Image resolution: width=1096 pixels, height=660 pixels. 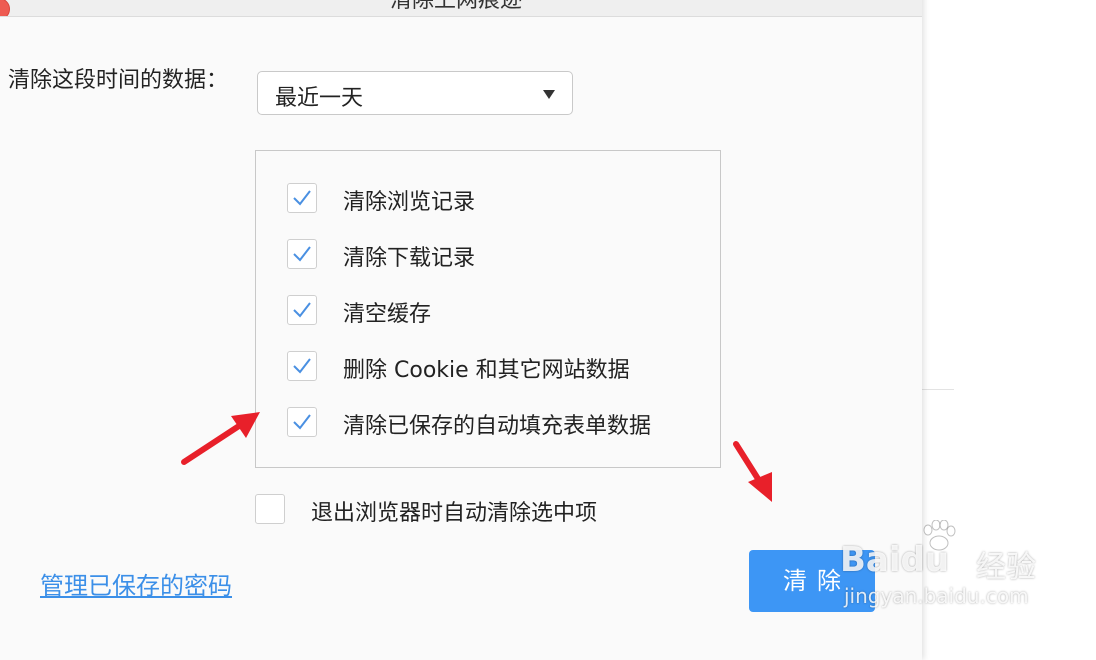 I want to click on option-label: 清除已保存的自动填充表单数据, so click(x=497, y=426).